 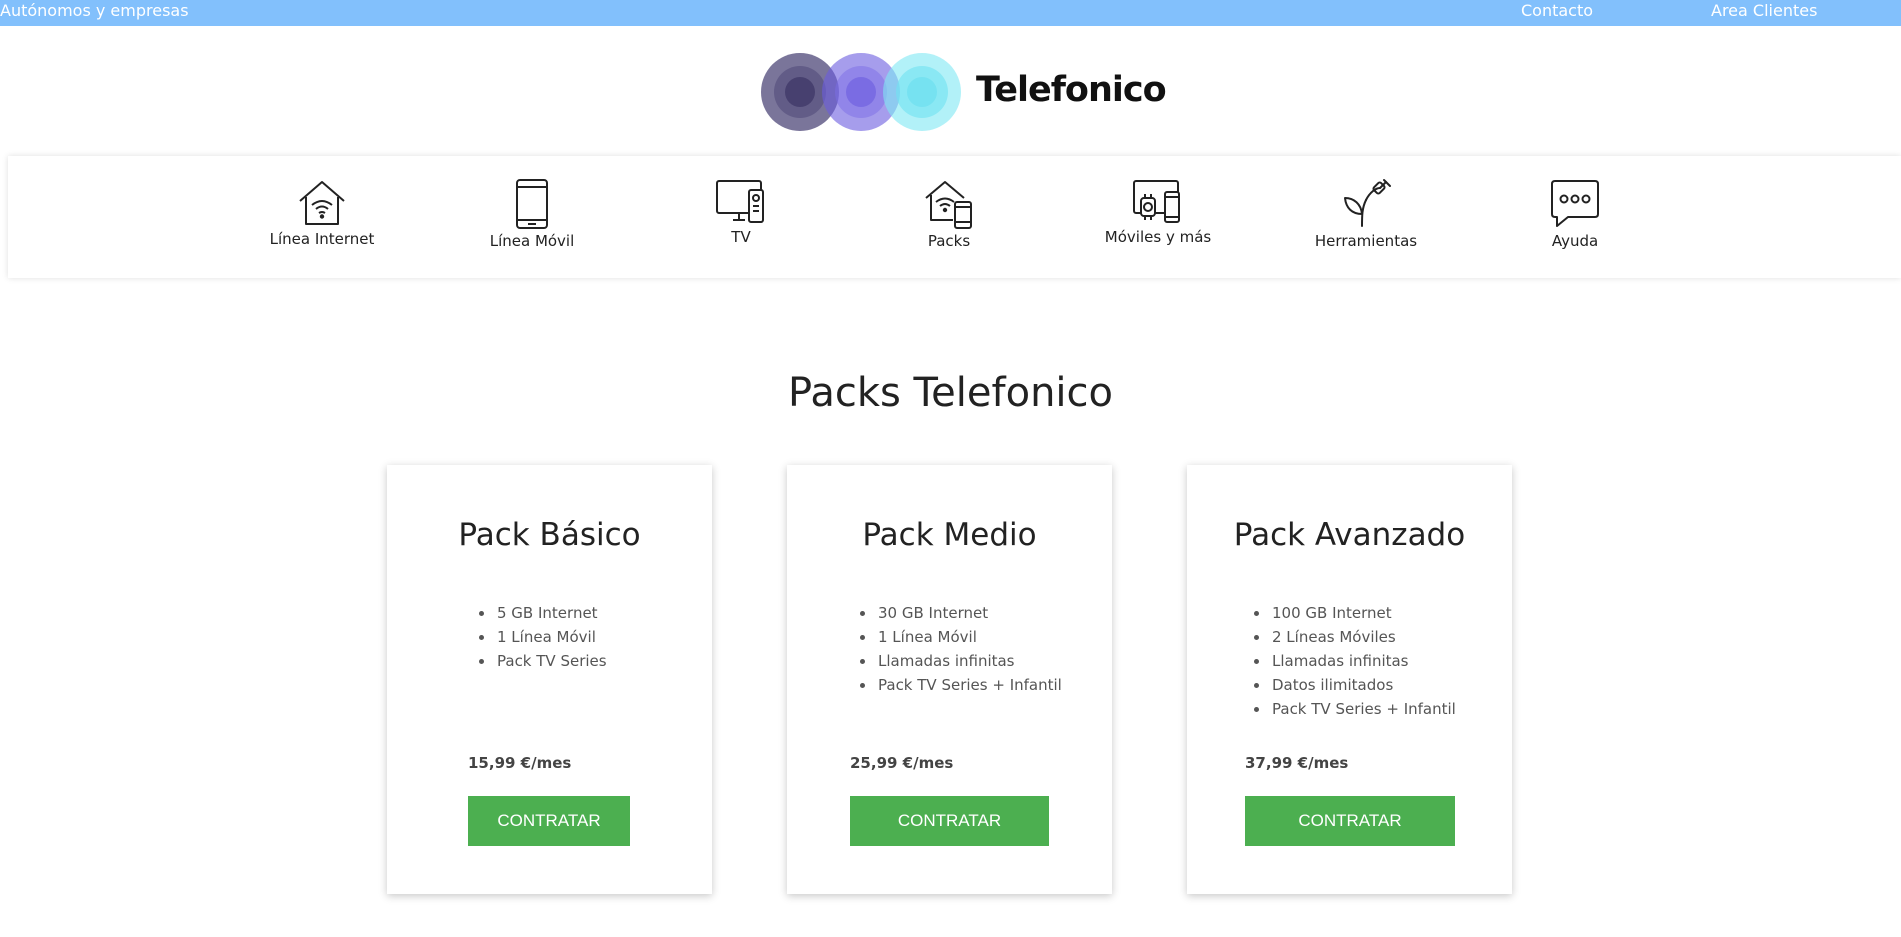 I want to click on brand-name: Telefonico, so click(x=1071, y=90).